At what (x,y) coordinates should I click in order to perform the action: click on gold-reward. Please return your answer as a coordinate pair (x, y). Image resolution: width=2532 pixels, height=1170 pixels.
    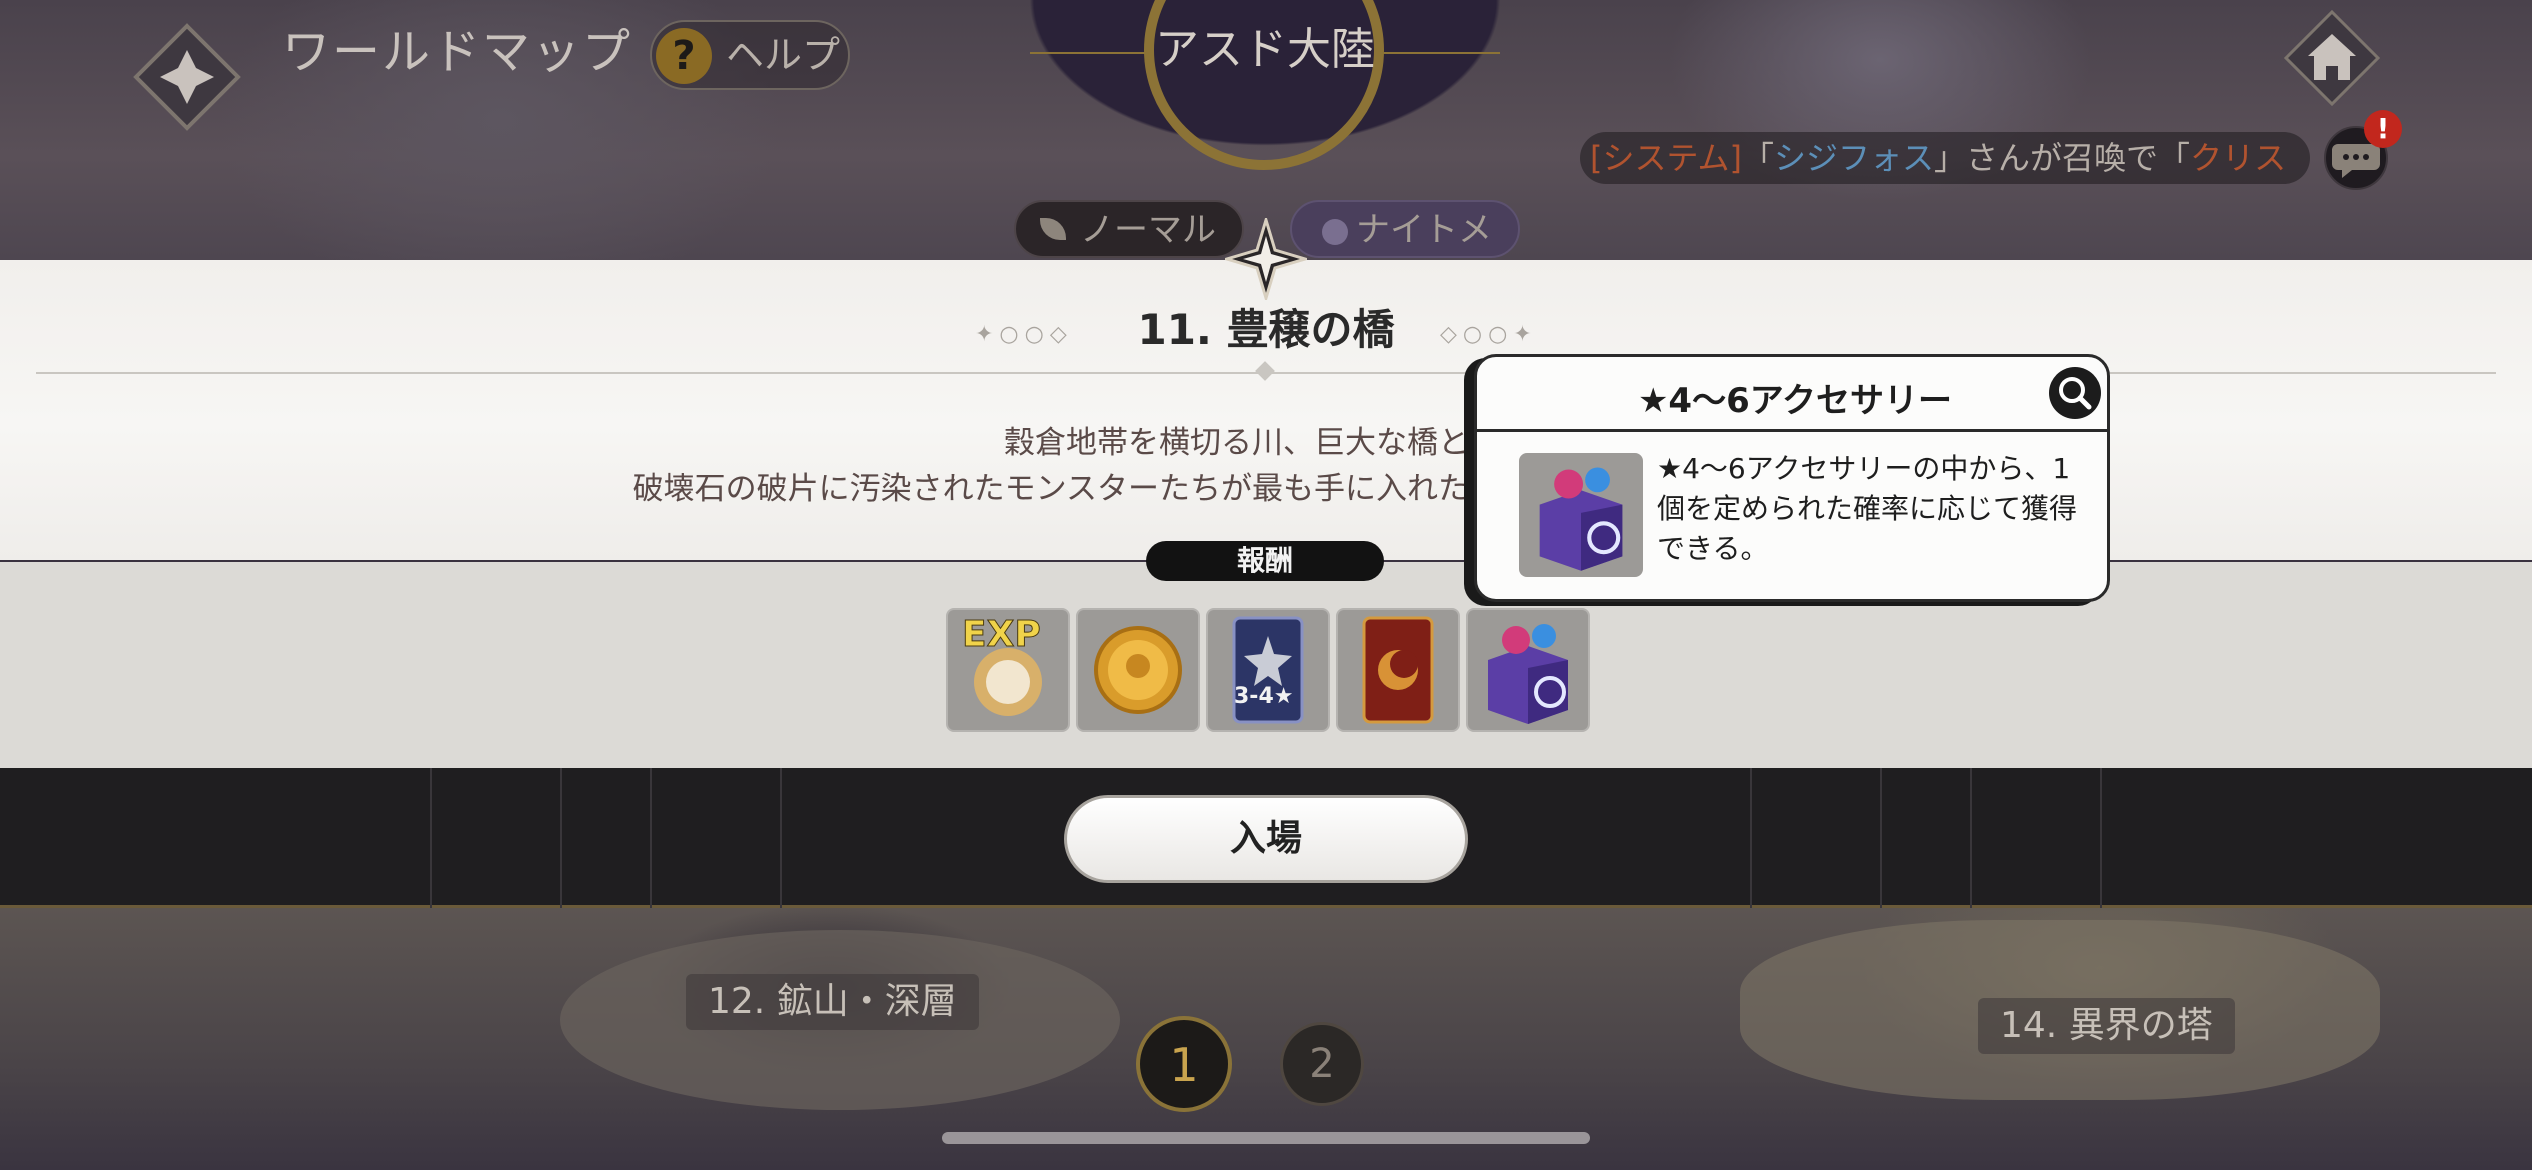
    Looking at the image, I should click on (1138, 670).